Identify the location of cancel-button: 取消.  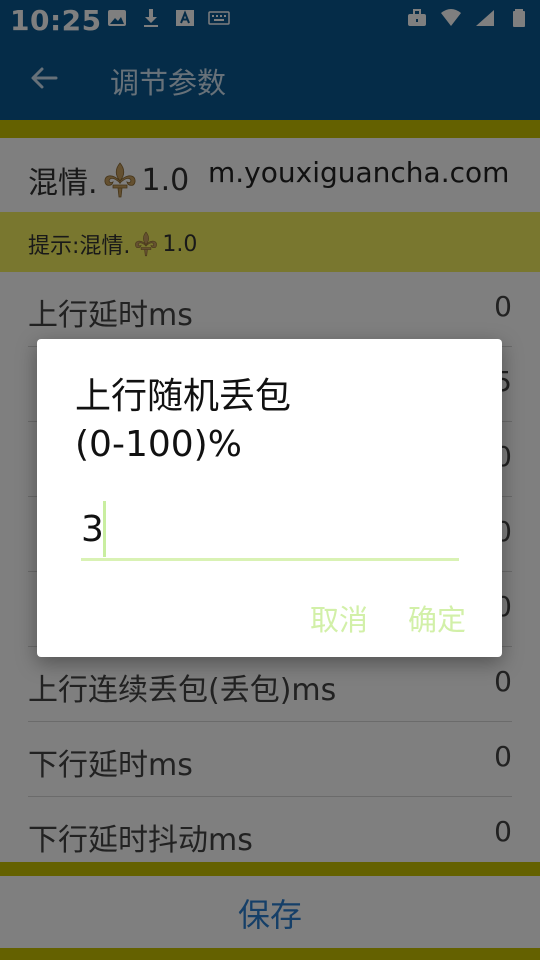
(339, 618).